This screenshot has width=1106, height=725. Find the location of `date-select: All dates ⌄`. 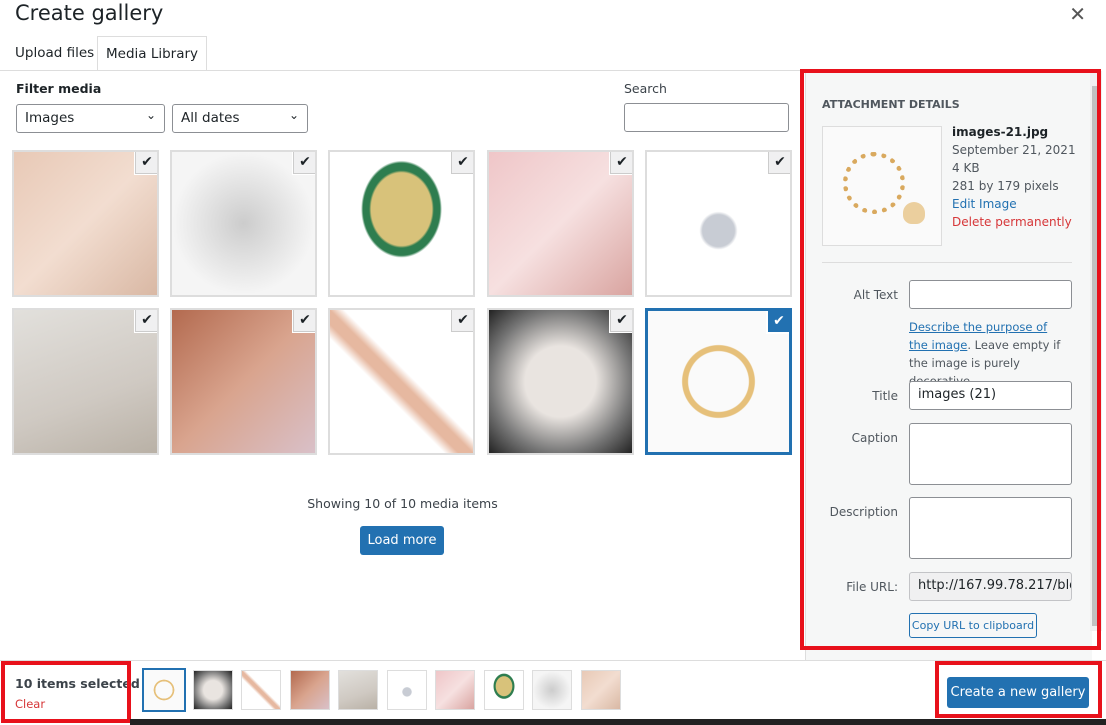

date-select: All dates ⌄ is located at coordinates (240, 118).